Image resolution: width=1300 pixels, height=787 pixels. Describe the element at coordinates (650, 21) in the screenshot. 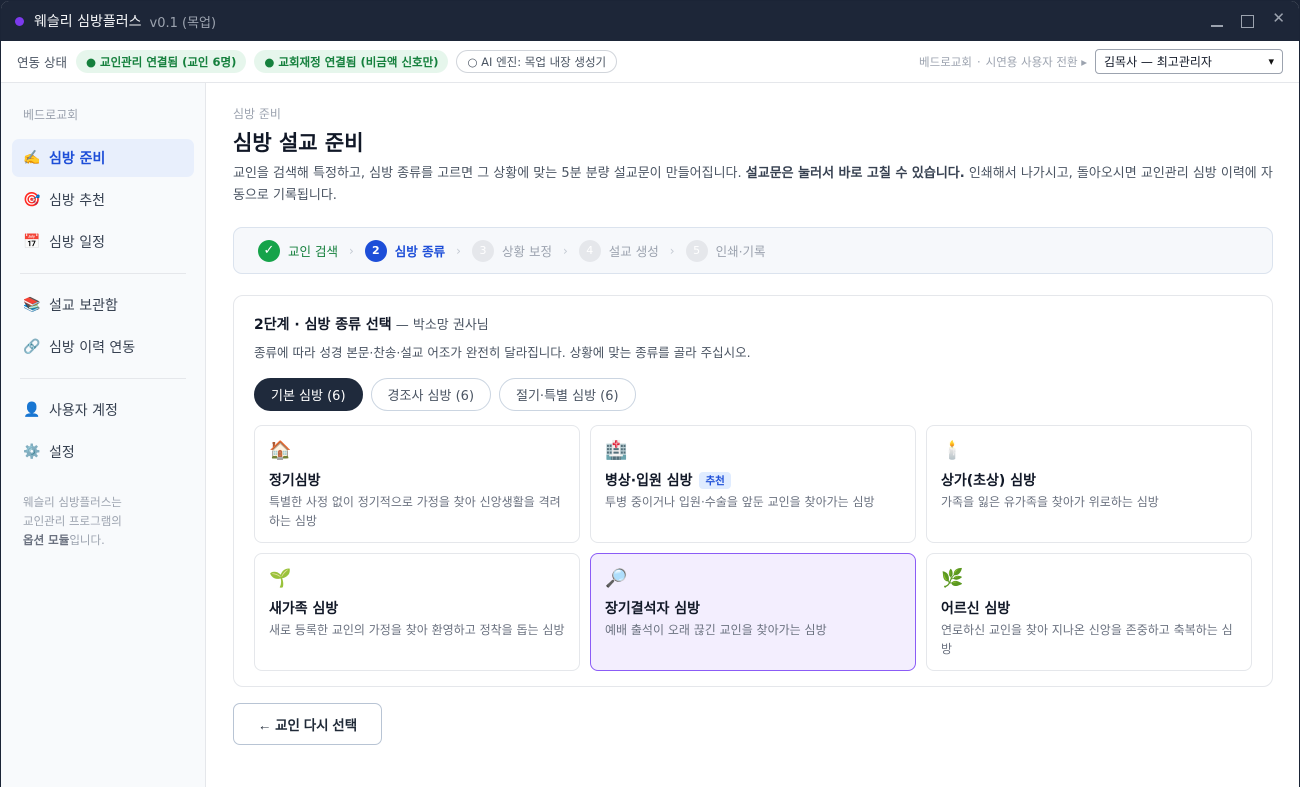

I see `title-bar: 웨슬리 심방플러스 v0.1 (목업) ✕` at that location.